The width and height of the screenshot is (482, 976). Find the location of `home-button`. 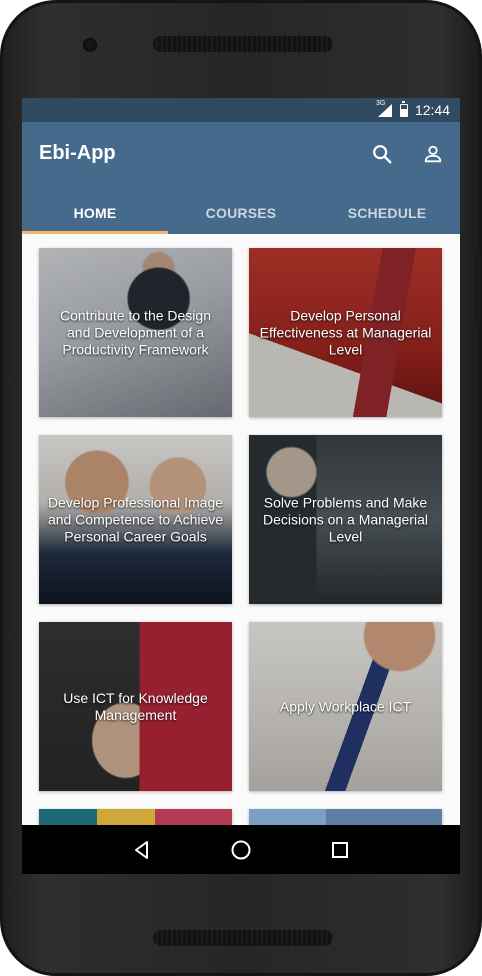

home-button is located at coordinates (241, 850).